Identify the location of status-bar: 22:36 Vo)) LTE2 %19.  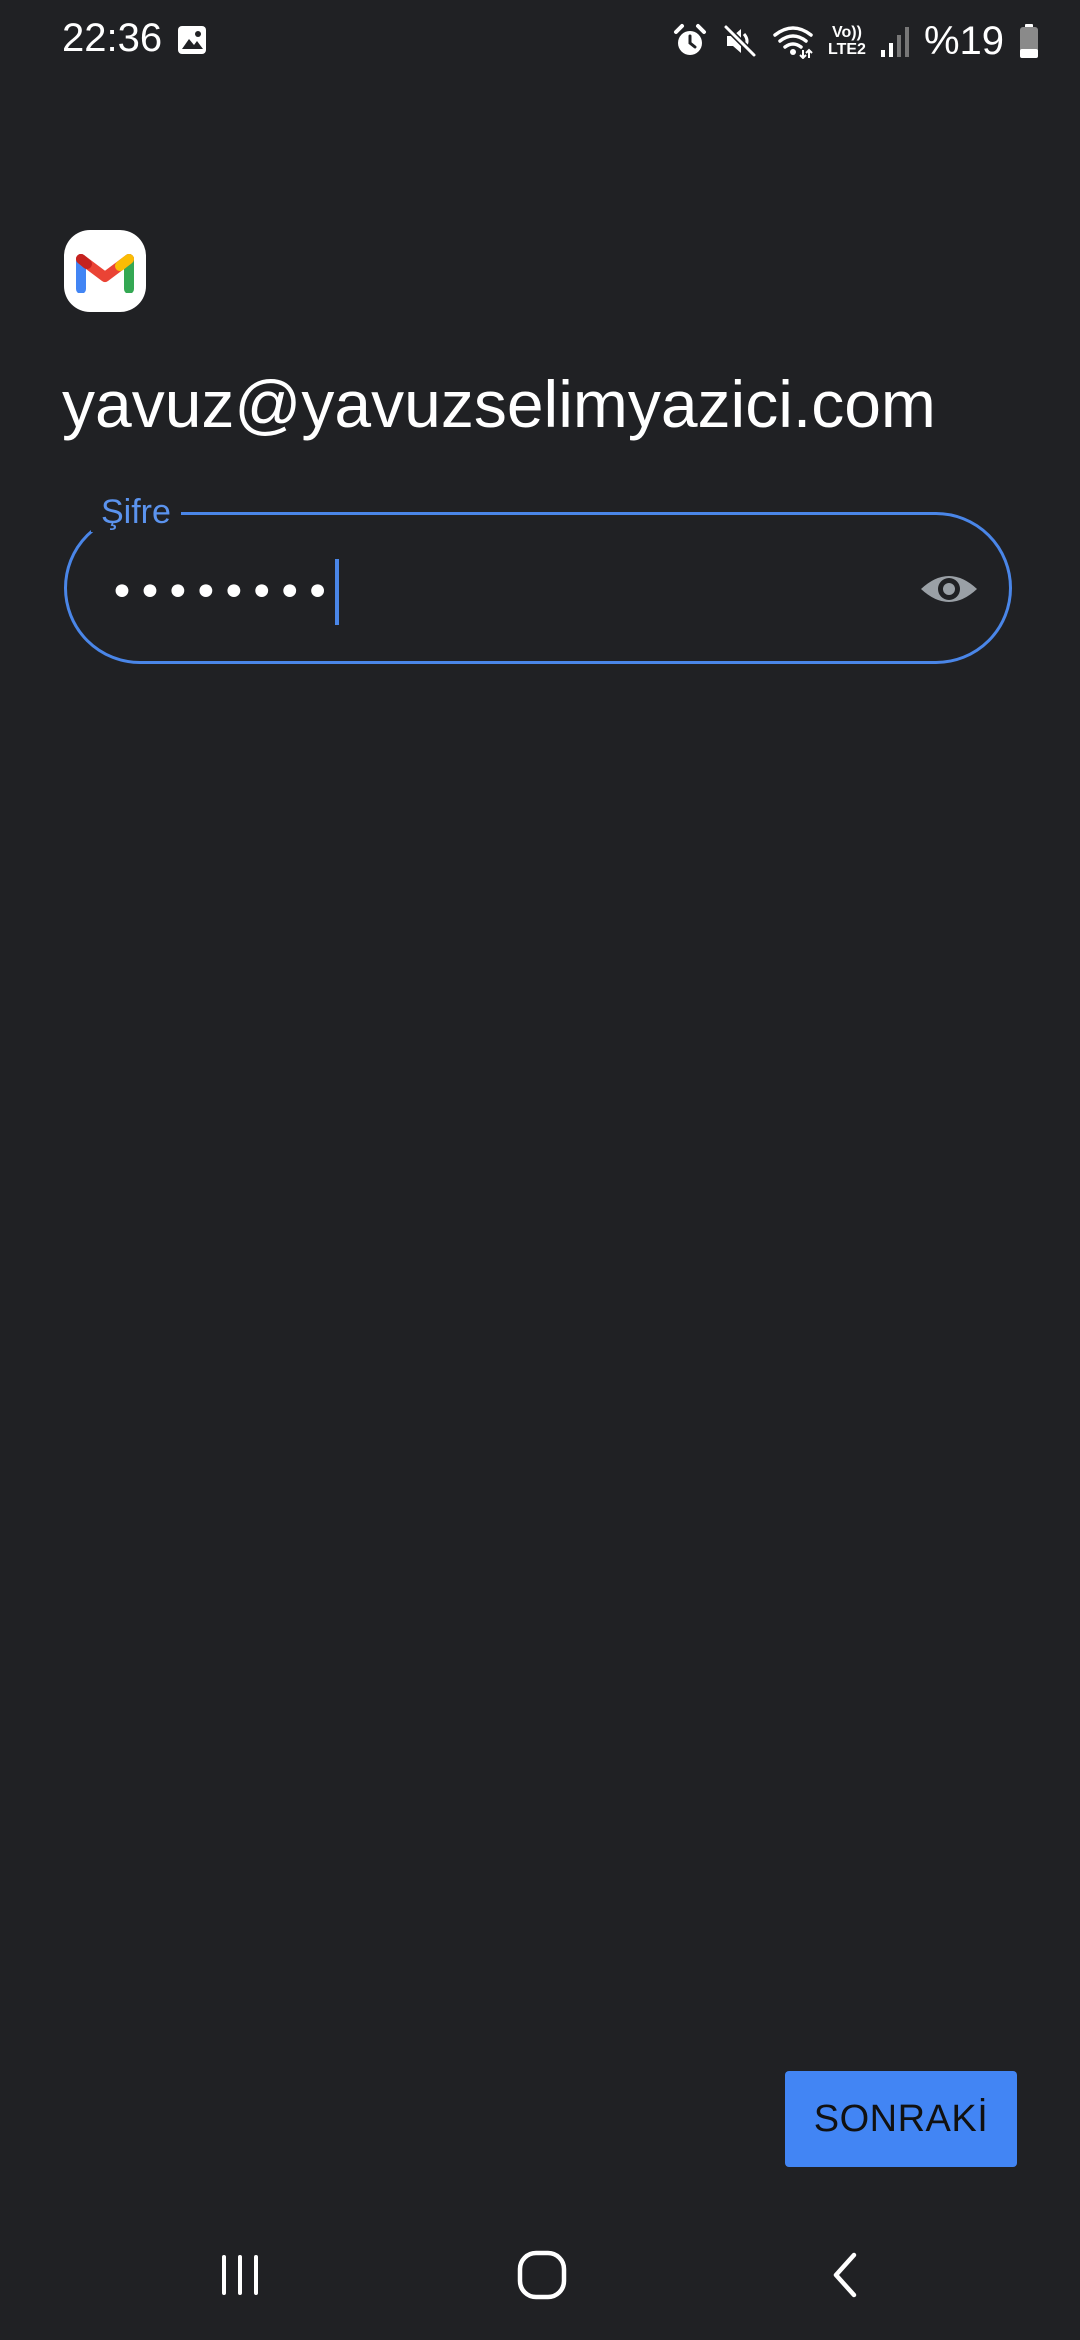
(540, 40).